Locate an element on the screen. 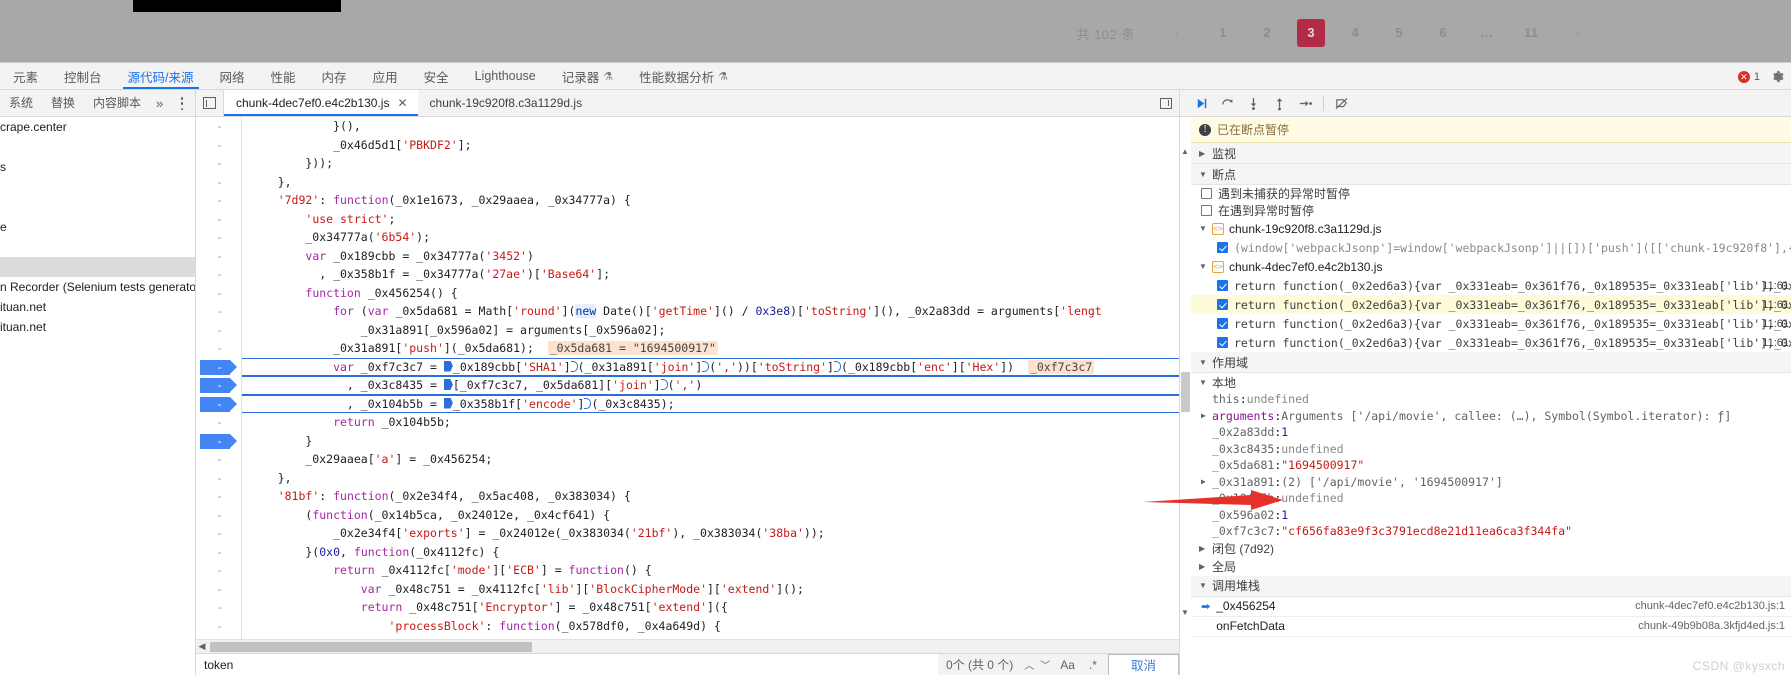 Image resolution: width=1791 pixels, height=675 pixels. nav-tab-system: 系统 is located at coordinates (21, 103).